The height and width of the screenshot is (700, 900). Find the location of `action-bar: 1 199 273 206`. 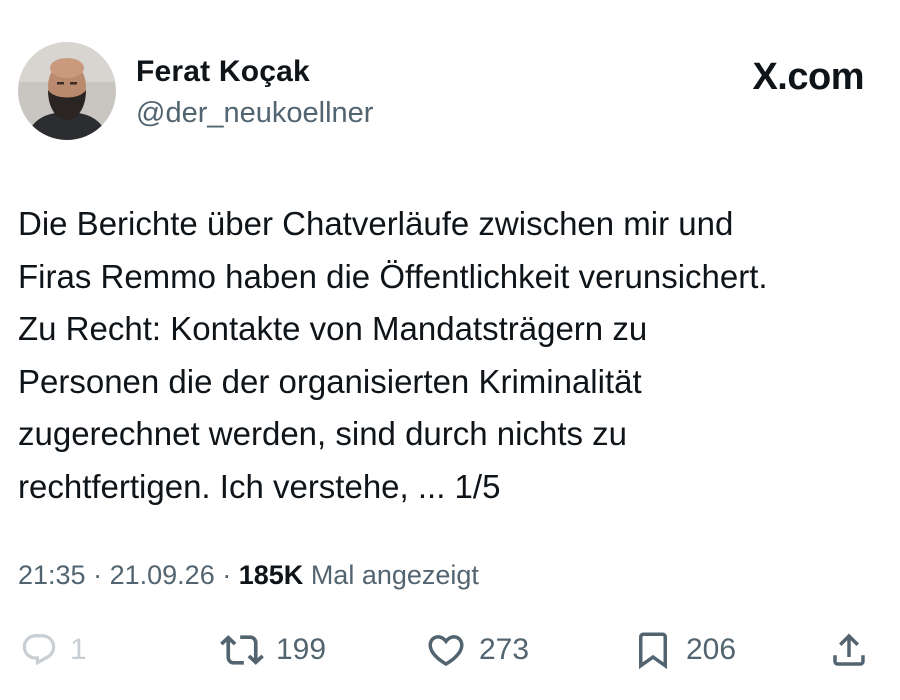

action-bar: 1 199 273 206 is located at coordinates (450, 652).